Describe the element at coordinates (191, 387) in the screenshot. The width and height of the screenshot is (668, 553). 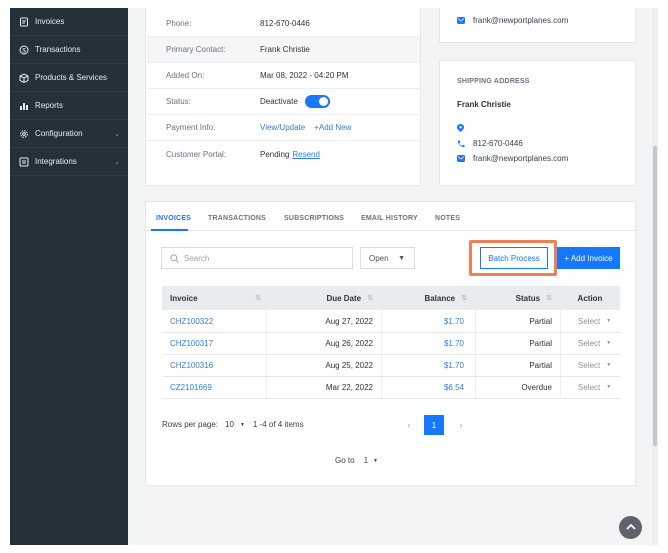
I see `invoice-number-link: CZ2101669` at that location.